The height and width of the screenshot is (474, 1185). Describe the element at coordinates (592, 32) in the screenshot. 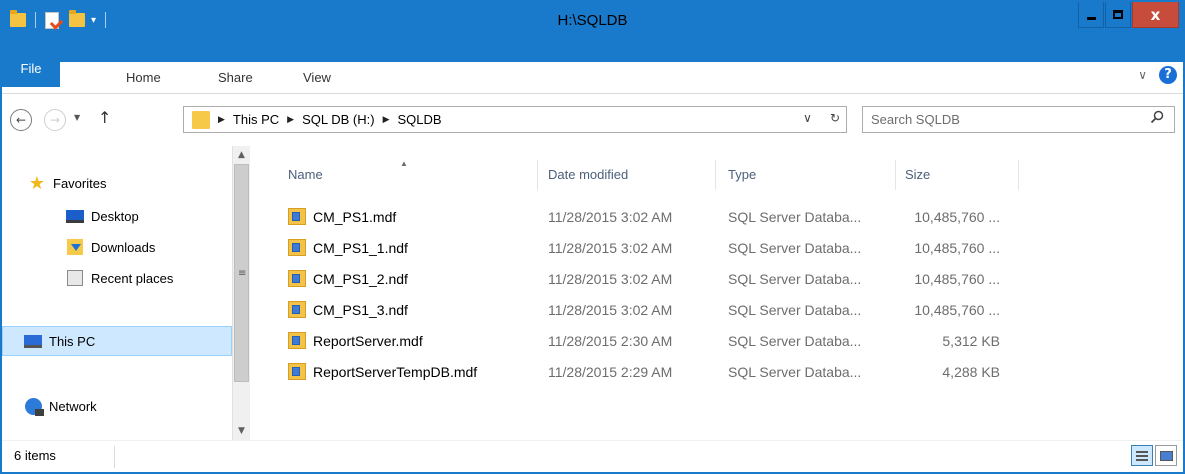

I see `title-bar: ▾ H:\SQLDB x` at that location.